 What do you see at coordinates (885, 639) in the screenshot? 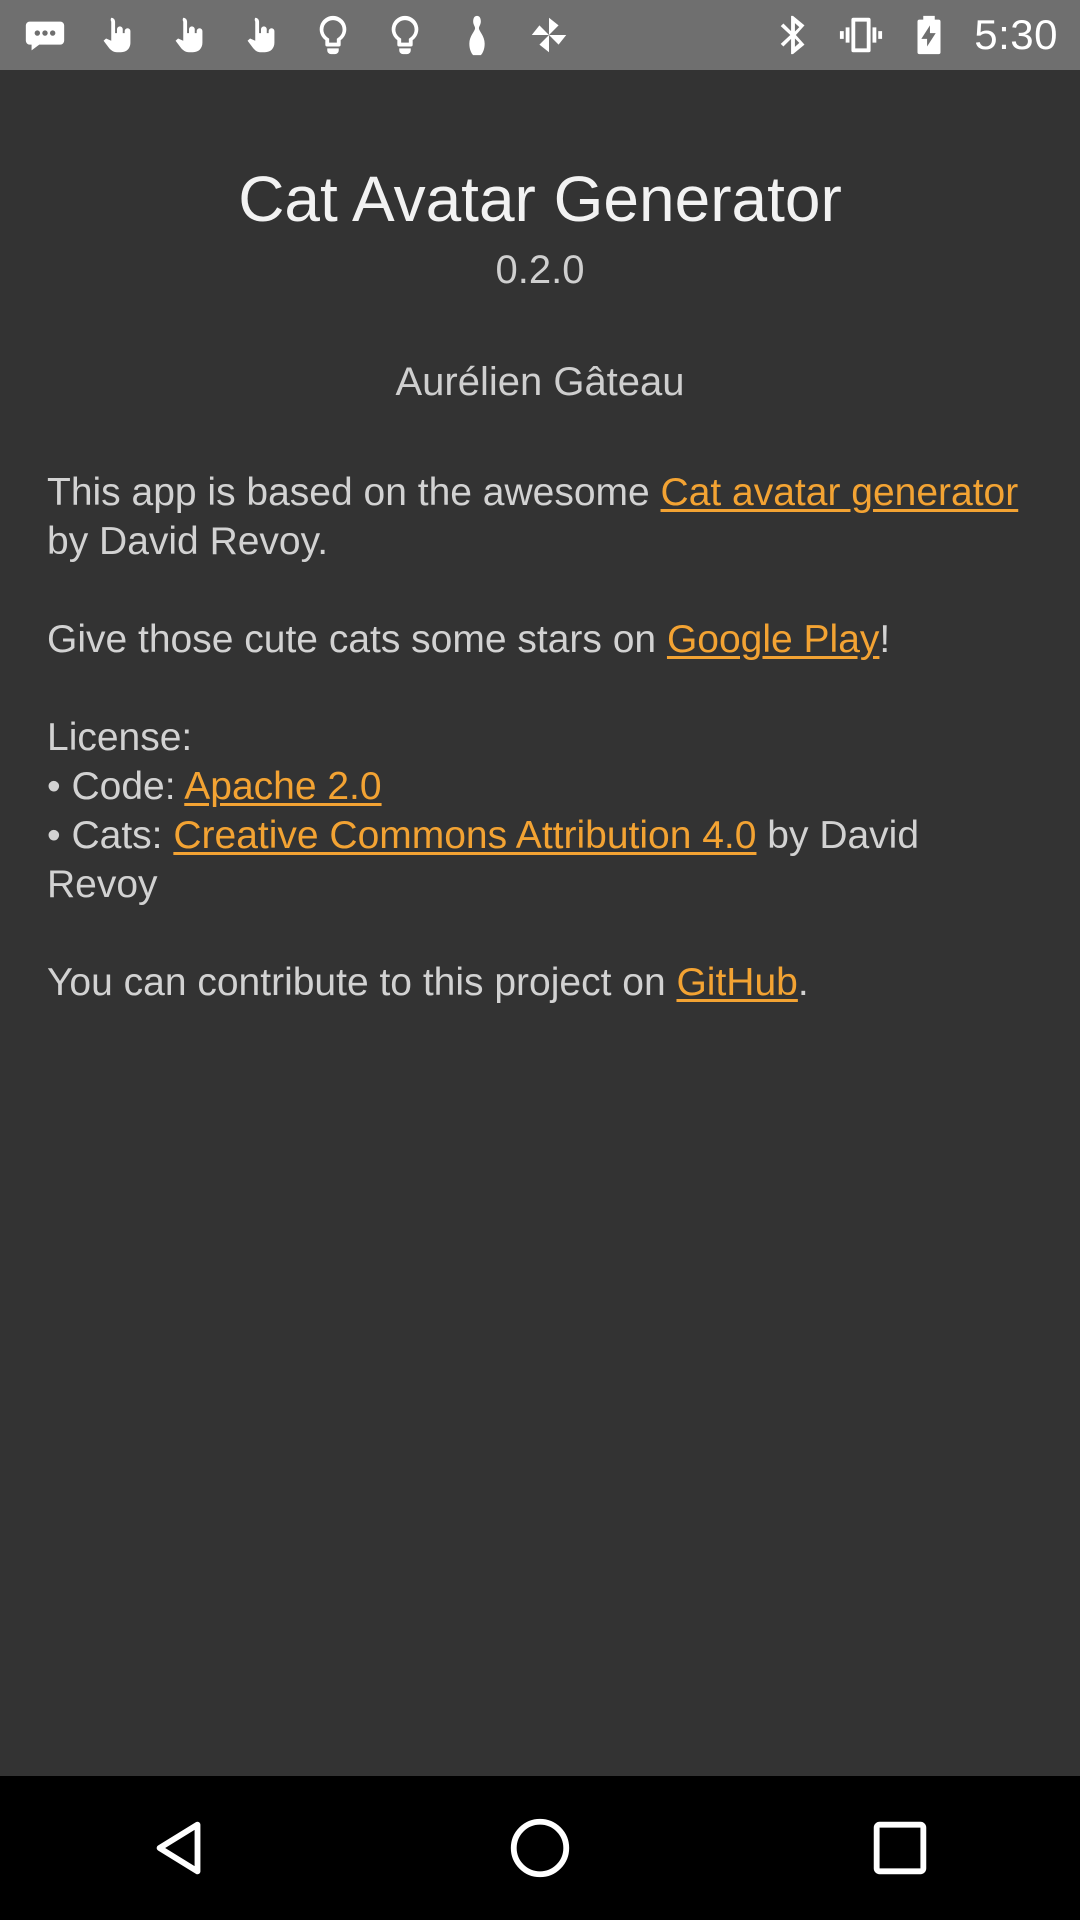
I see `rating-suffix: !` at bounding box center [885, 639].